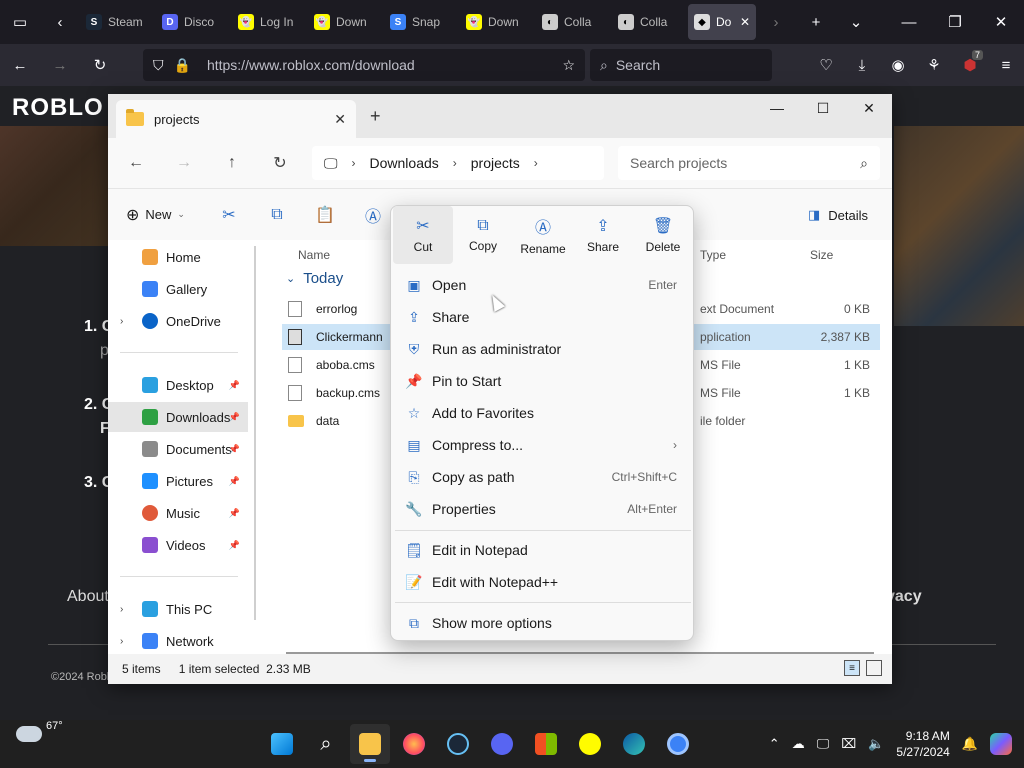 The width and height of the screenshot is (1024, 768). Describe the element at coordinates (100, 65) in the screenshot. I see `reload-icon: ↻` at that location.